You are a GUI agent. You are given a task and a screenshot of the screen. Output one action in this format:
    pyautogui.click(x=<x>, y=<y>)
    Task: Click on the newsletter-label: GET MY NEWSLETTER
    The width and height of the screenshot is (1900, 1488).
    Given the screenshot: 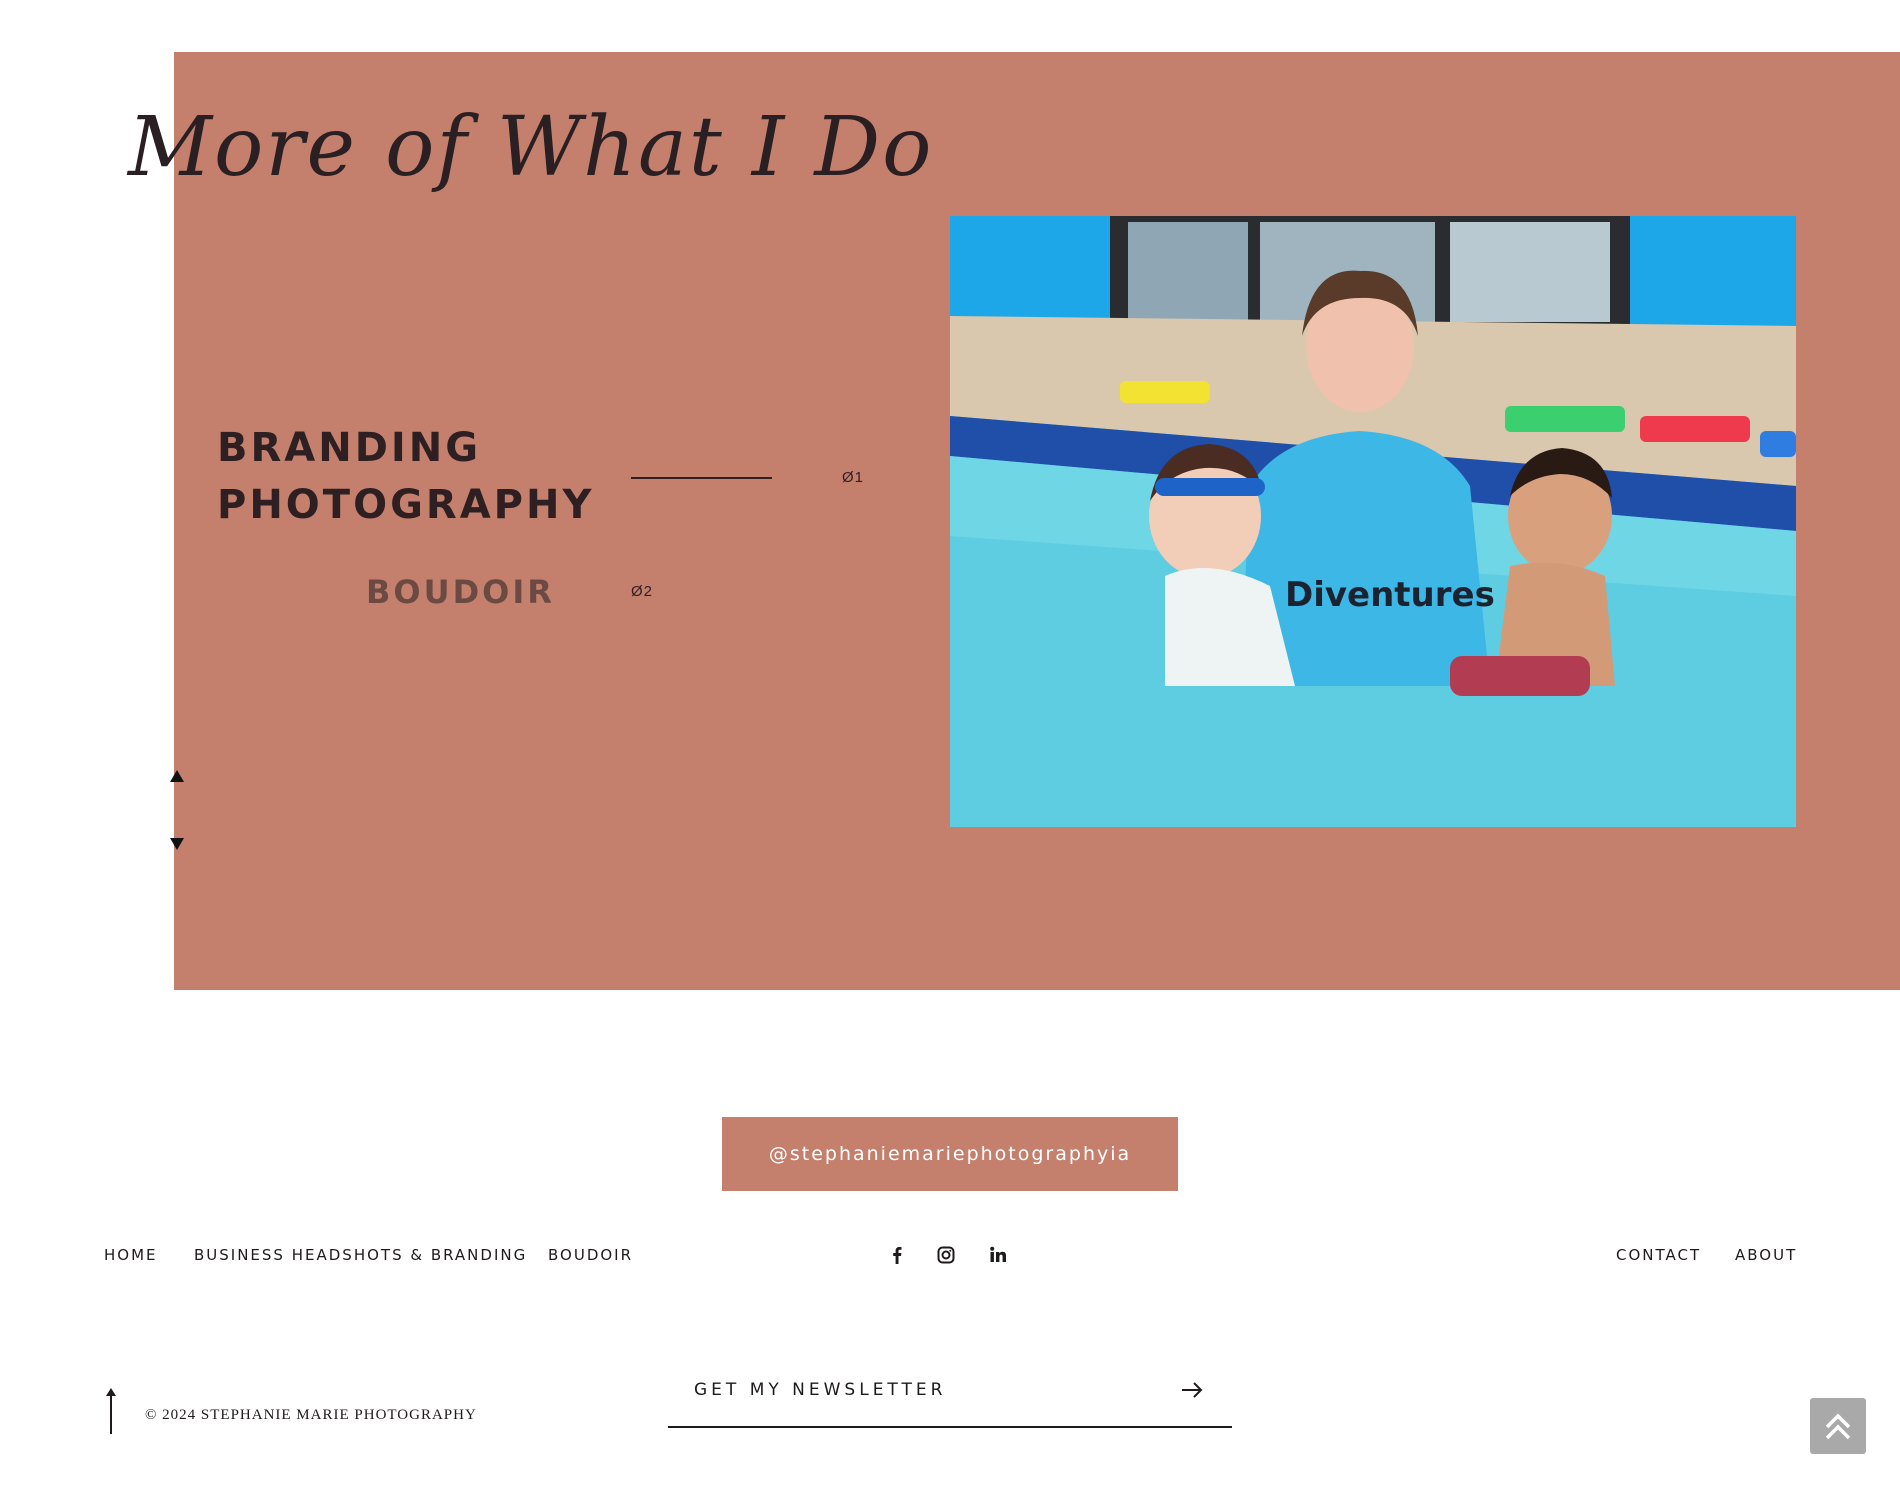 What is the action you would take?
    pyautogui.click(x=820, y=1390)
    